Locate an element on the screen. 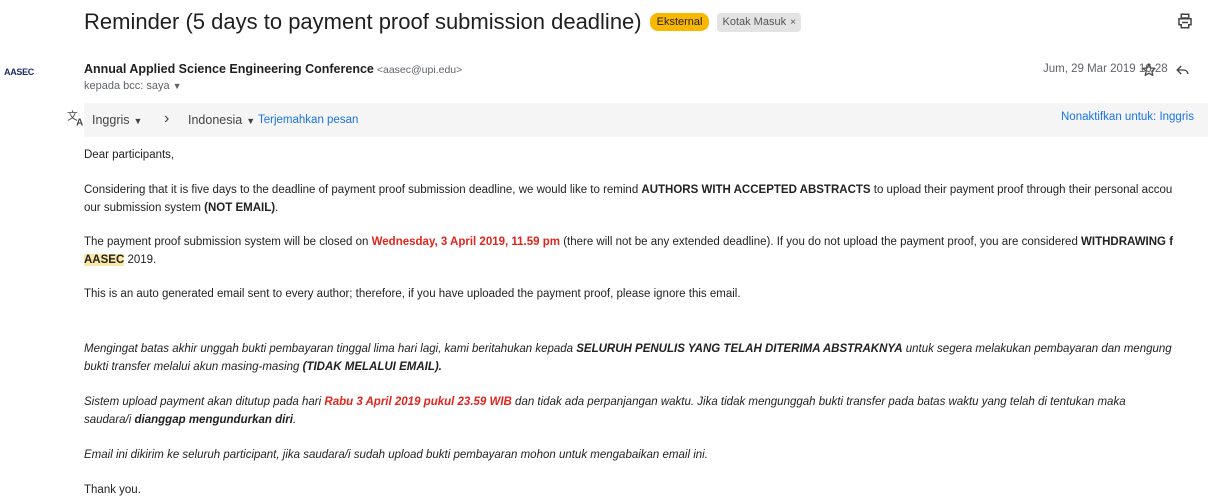 Image resolution: width=1208 pixels, height=503 pixels. sender-email: <aasec@upi.edu> is located at coordinates (419, 70).